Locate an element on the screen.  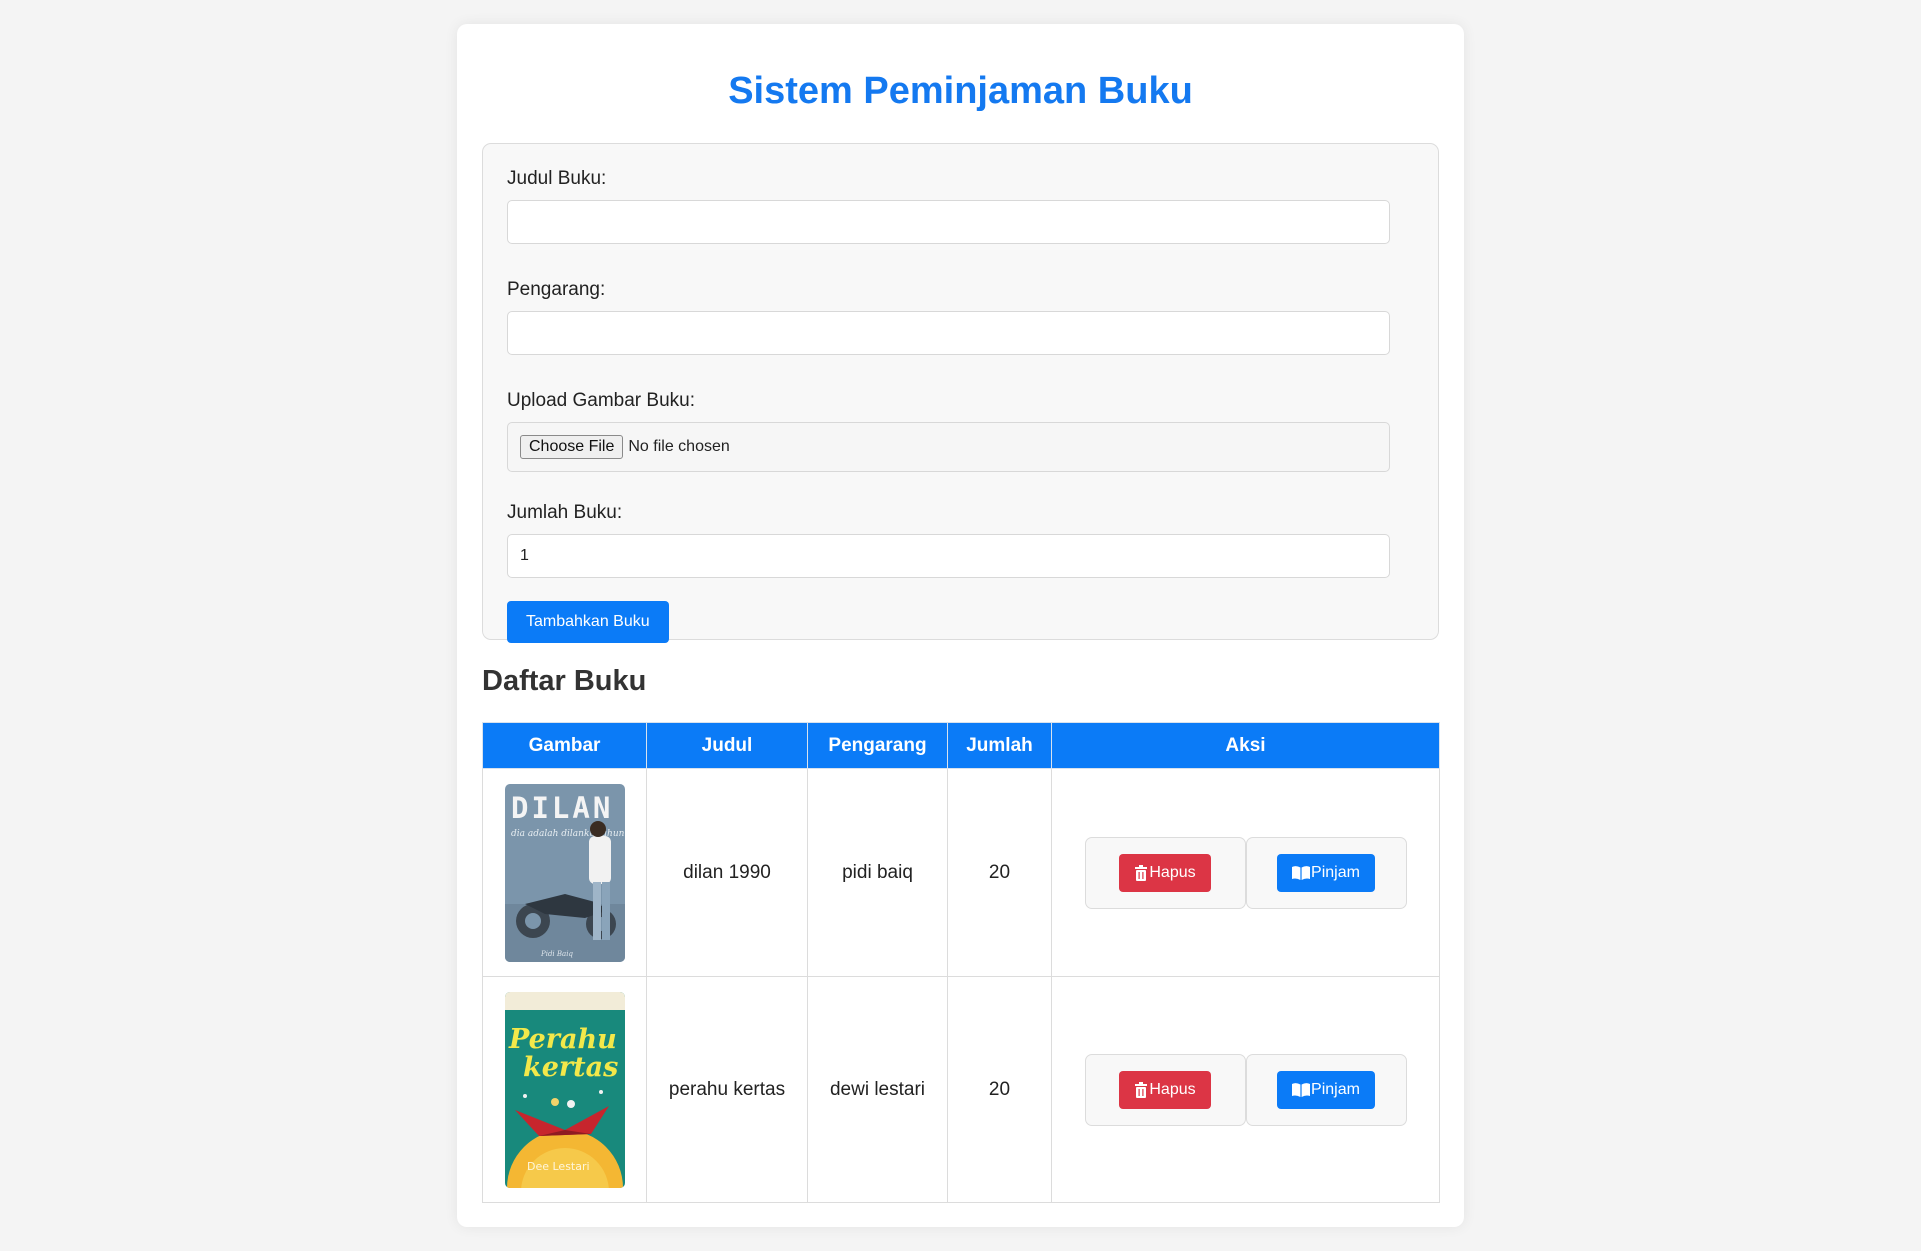
pengarang-group: Pengarang: is located at coordinates (948, 317).